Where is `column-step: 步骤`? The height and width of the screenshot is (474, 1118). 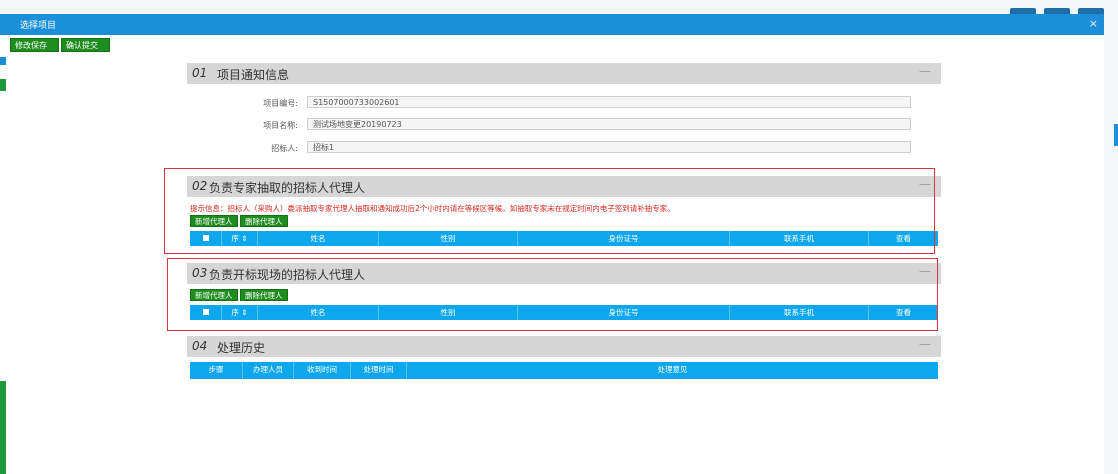 column-step: 步骤 is located at coordinates (216, 370).